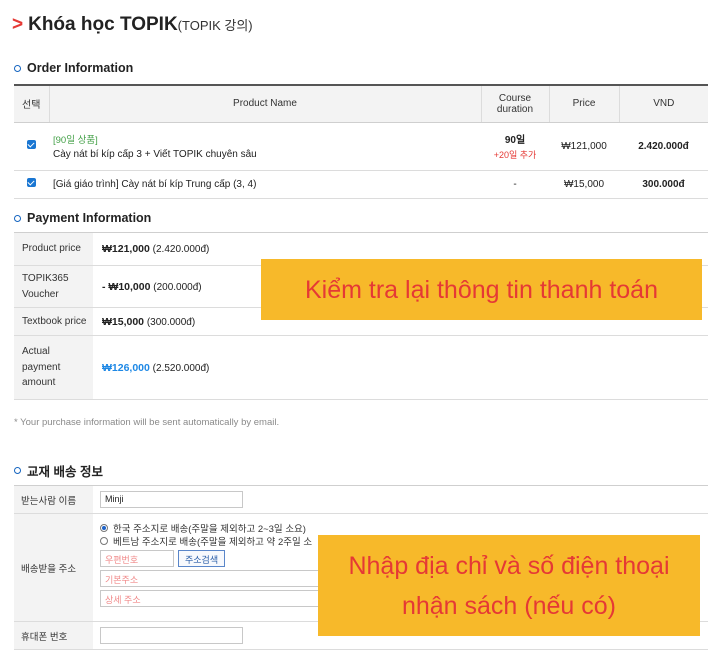  Describe the element at coordinates (509, 565) in the screenshot. I see `enter-address-callout-line1: Nhập địa chỉ và số điện thoại` at that location.